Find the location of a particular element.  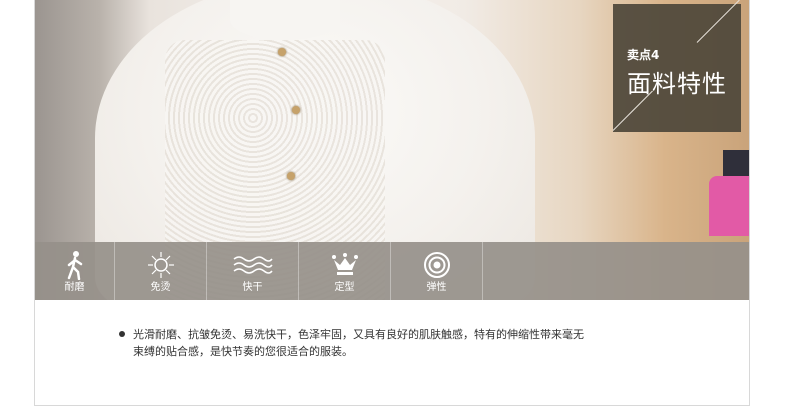

walking-person-icon is located at coordinates (75, 265).